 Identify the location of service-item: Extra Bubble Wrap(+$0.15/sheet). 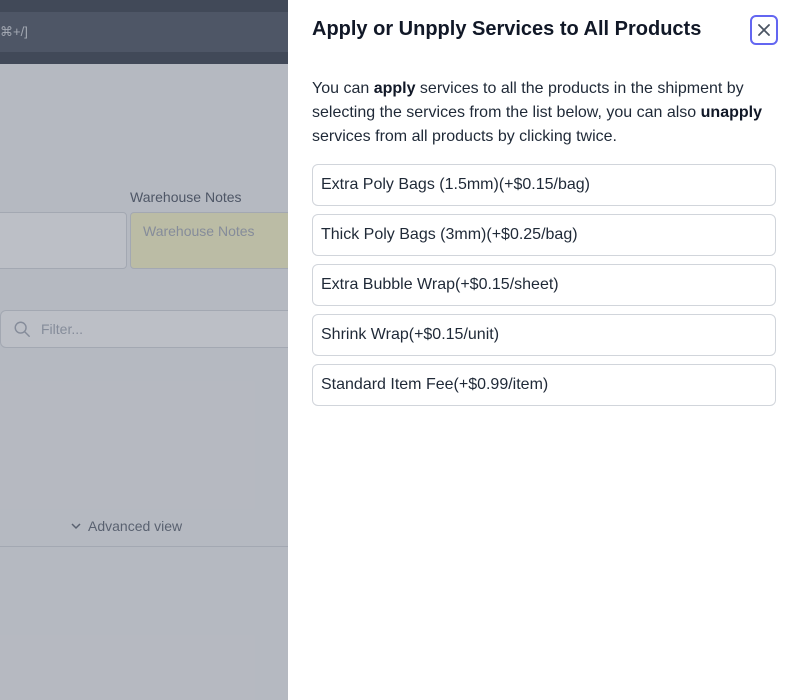
(544, 285).